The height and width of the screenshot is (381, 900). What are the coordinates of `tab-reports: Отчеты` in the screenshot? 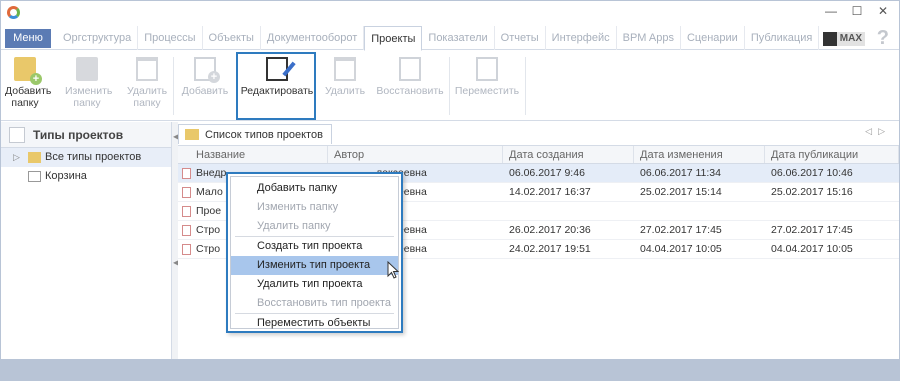 It's located at (520, 38).